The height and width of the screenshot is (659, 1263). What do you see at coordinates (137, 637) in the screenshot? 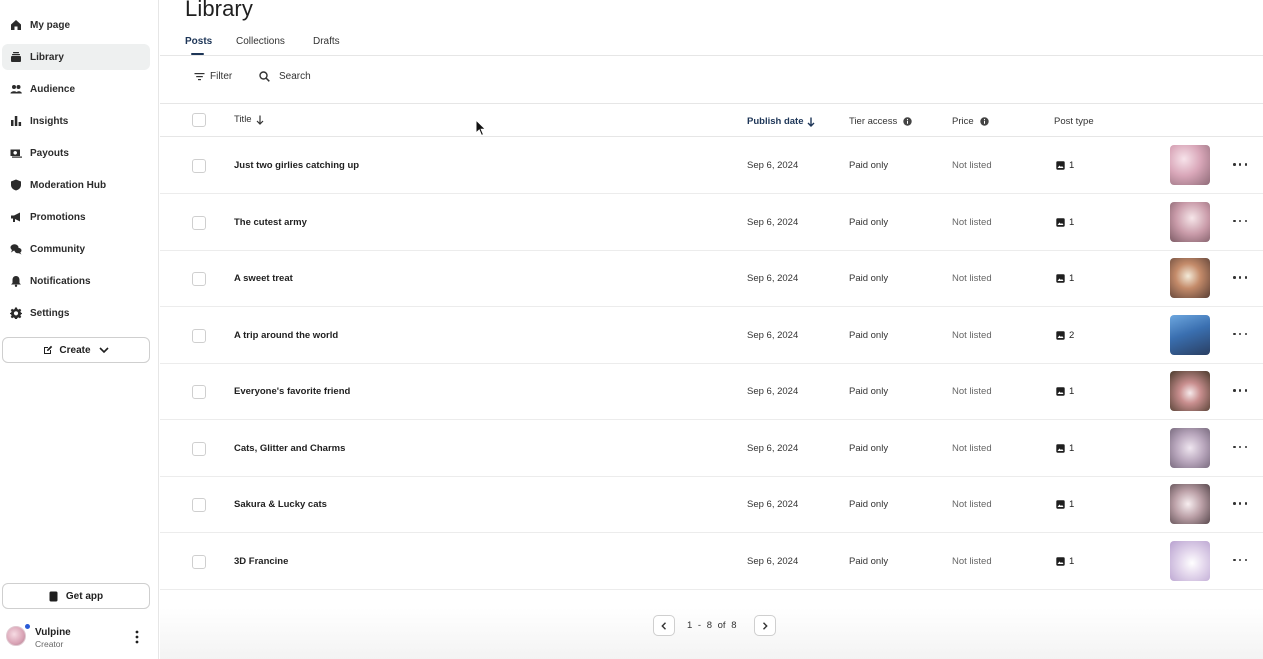
I see `more-vertical-icon` at bounding box center [137, 637].